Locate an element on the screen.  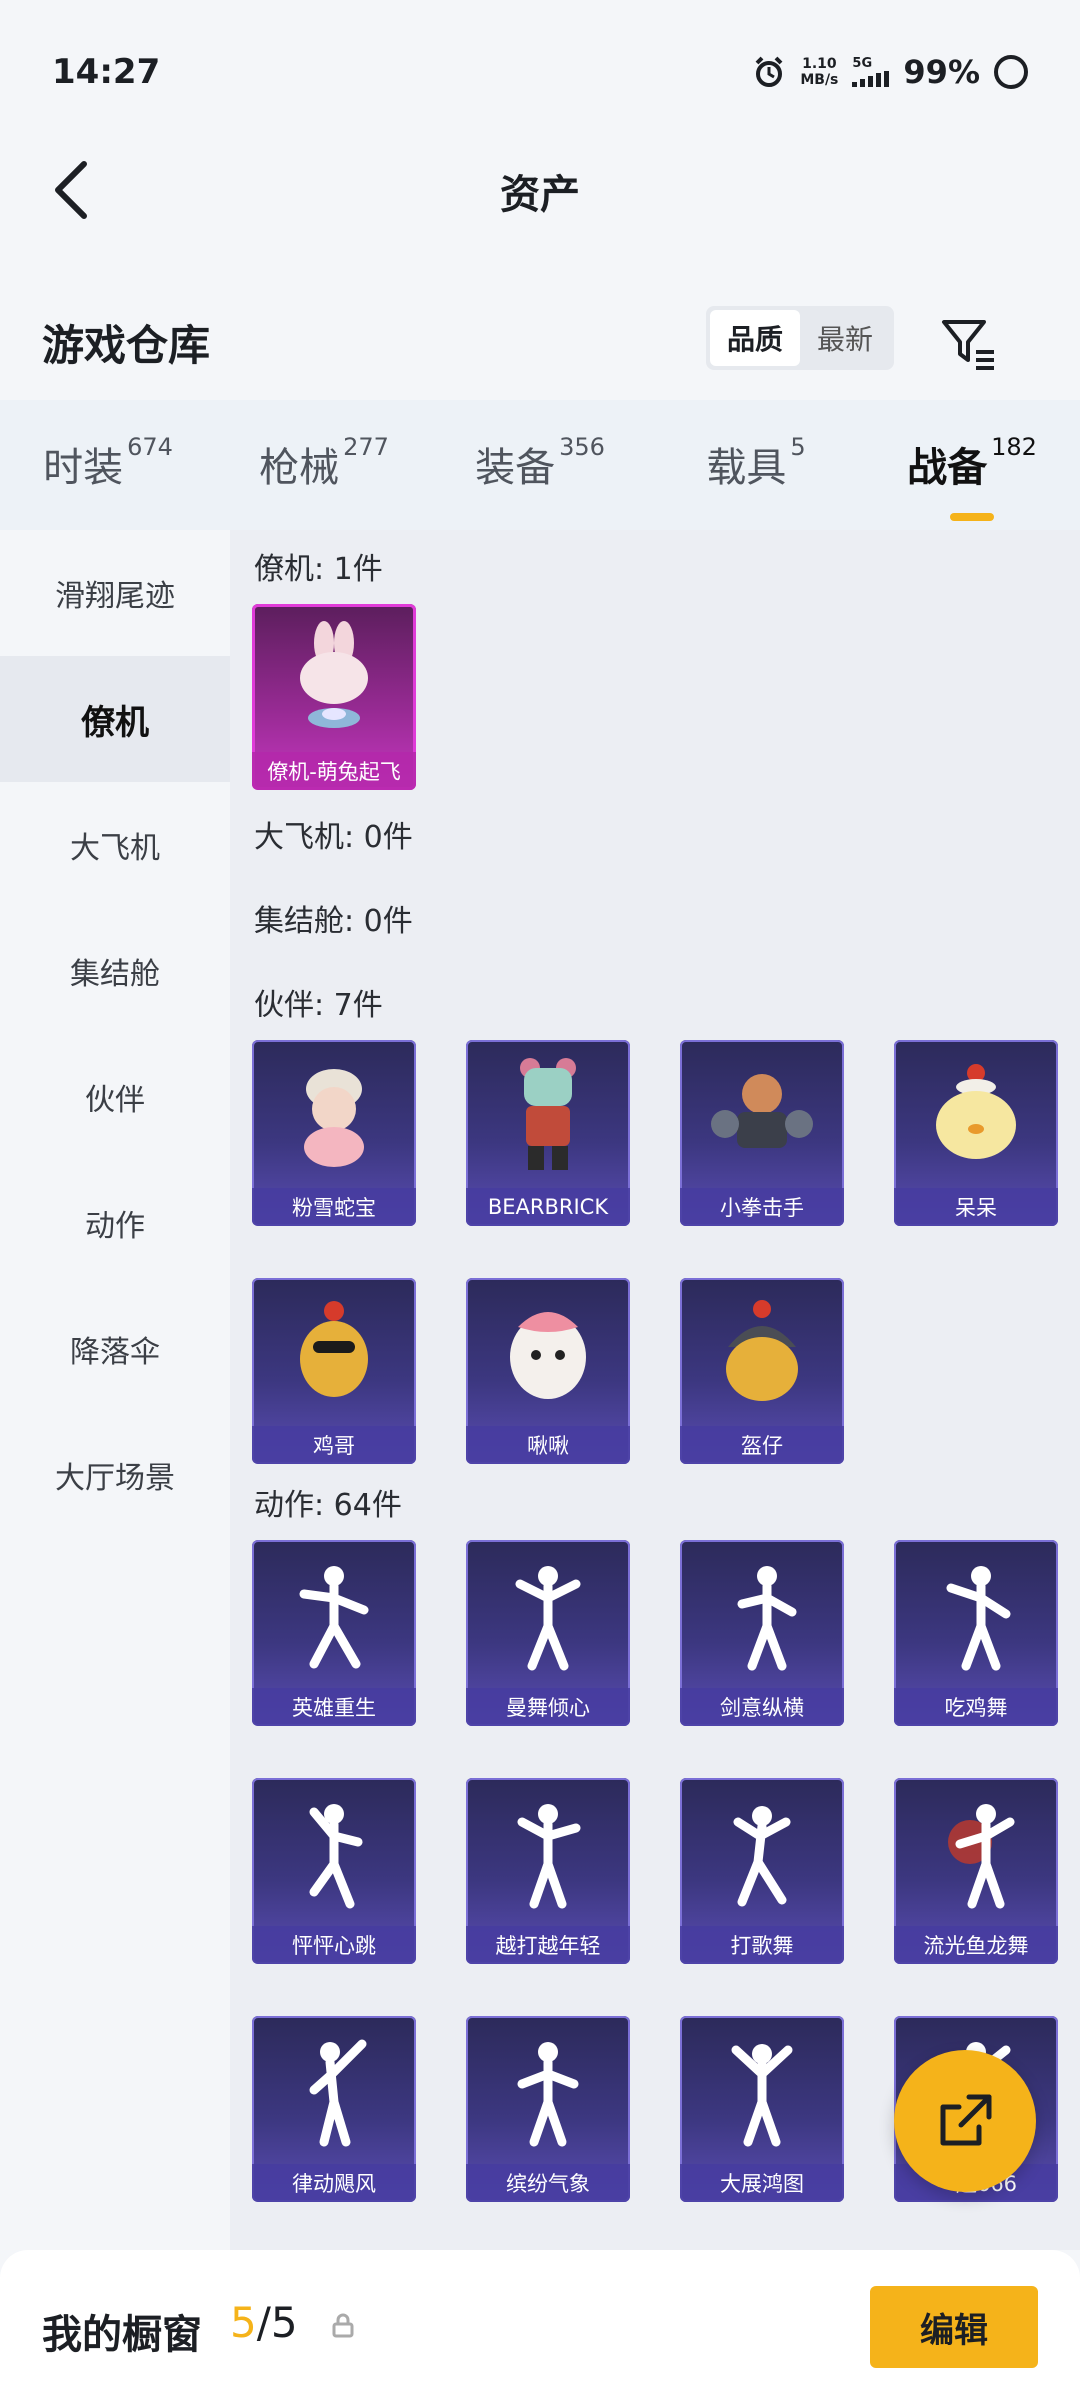
item-card: 英雄重生 is located at coordinates (334, 1633).